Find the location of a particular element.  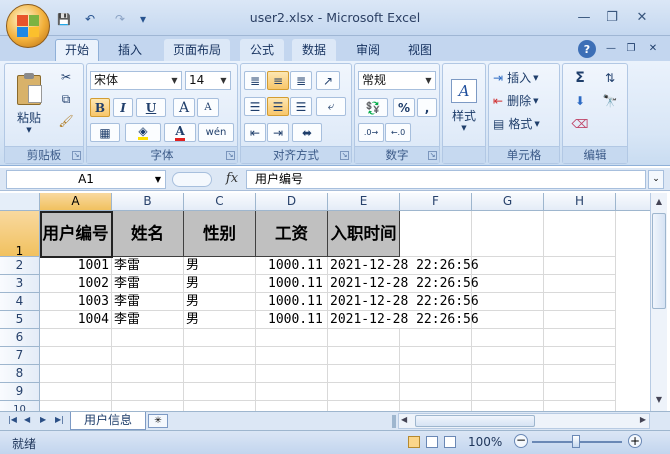

increase-indent-icon: ⇥ is located at coordinates (278, 132).